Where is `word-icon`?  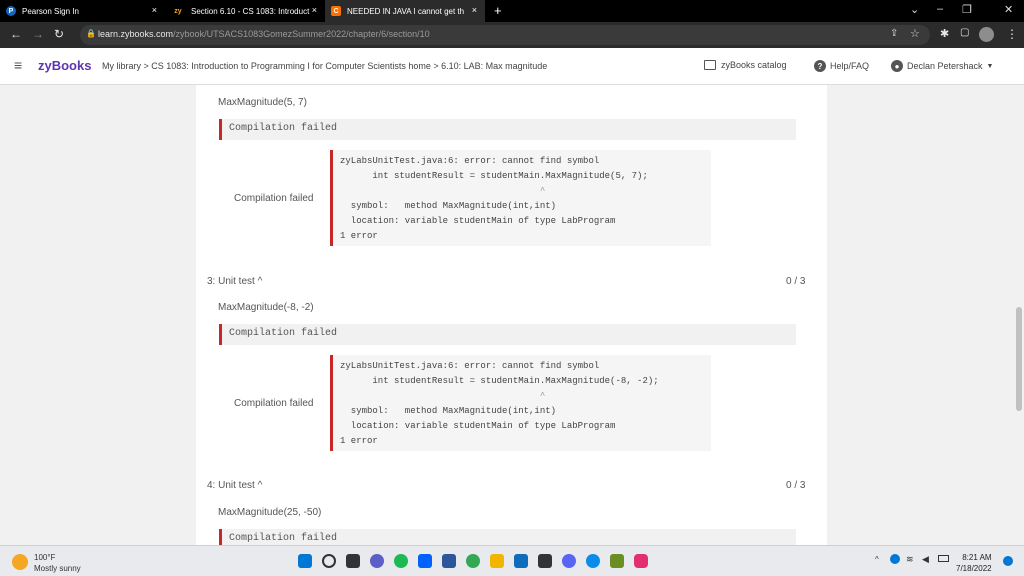
word-icon is located at coordinates (449, 561).